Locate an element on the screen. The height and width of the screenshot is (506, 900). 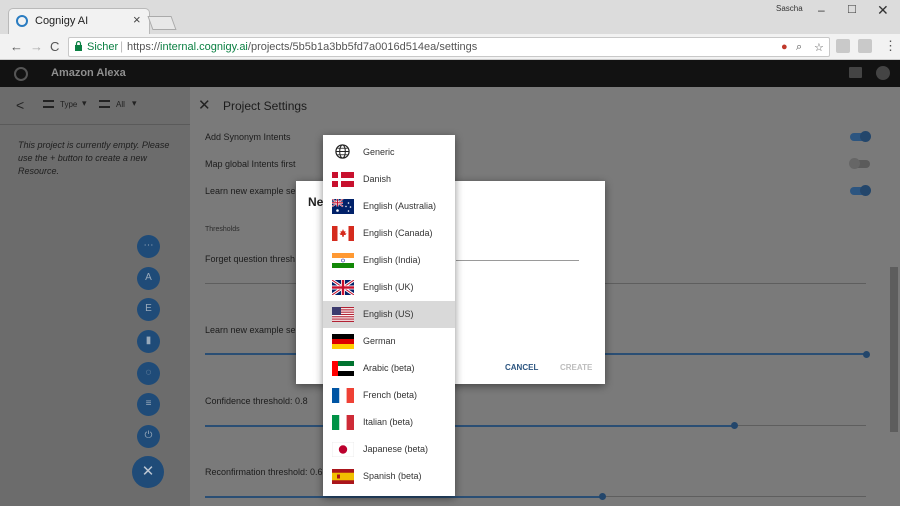
slider-label: Learn new example se is located at coordinates (250, 330).